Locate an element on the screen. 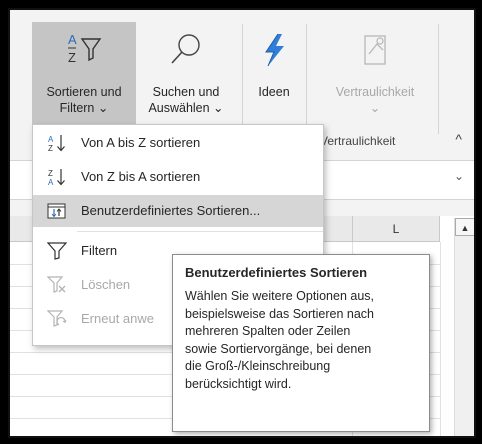 The image size is (482, 444). menu-item-label: Von A bis Z sortieren is located at coordinates (141, 142).